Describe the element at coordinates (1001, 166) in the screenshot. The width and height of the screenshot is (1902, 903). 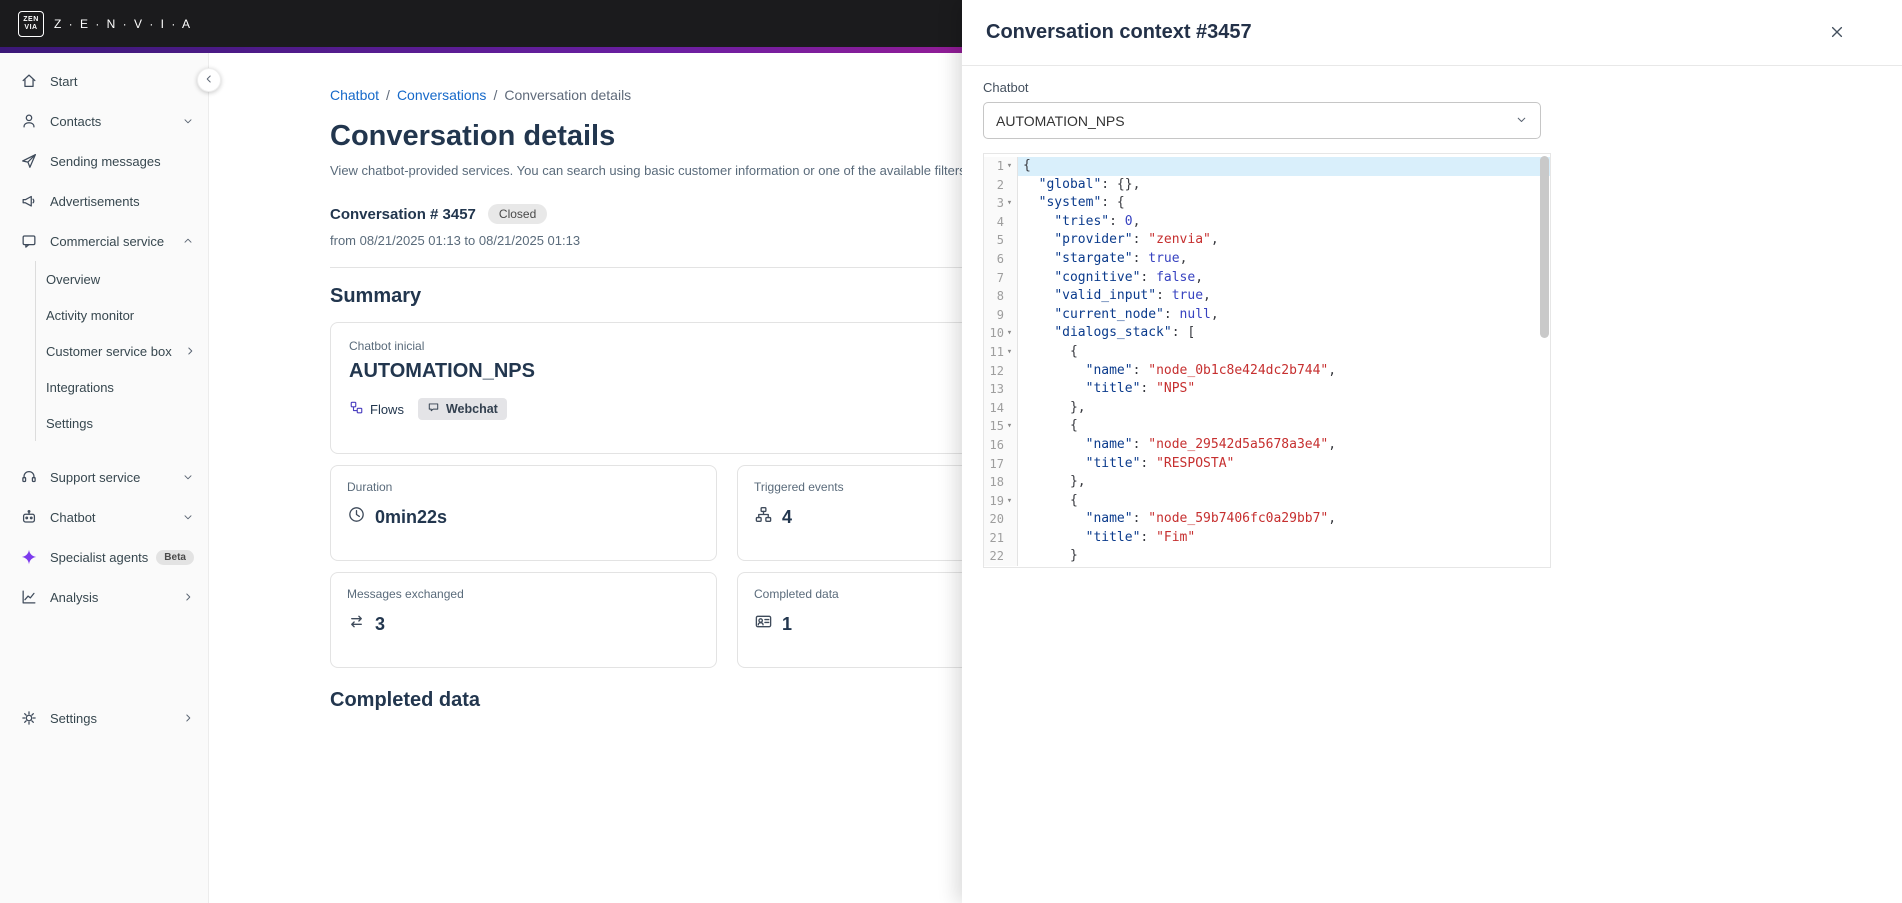
I see `line-number-gutter: 1 ▾` at that location.